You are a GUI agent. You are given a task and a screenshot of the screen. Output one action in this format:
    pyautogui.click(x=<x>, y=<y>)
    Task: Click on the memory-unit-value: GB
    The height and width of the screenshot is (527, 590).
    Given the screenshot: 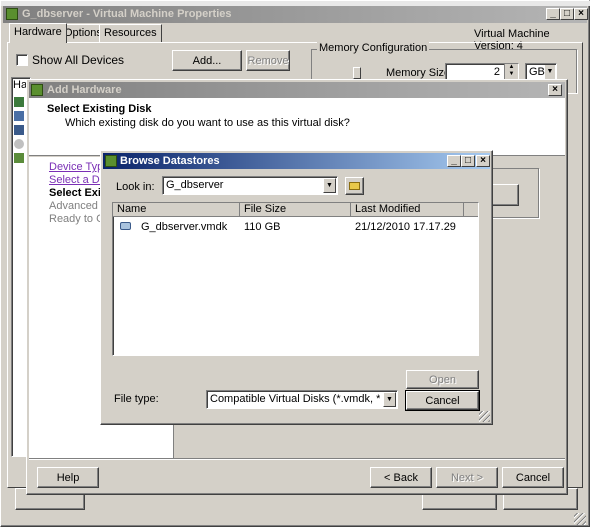 What is the action you would take?
    pyautogui.click(x=537, y=72)
    